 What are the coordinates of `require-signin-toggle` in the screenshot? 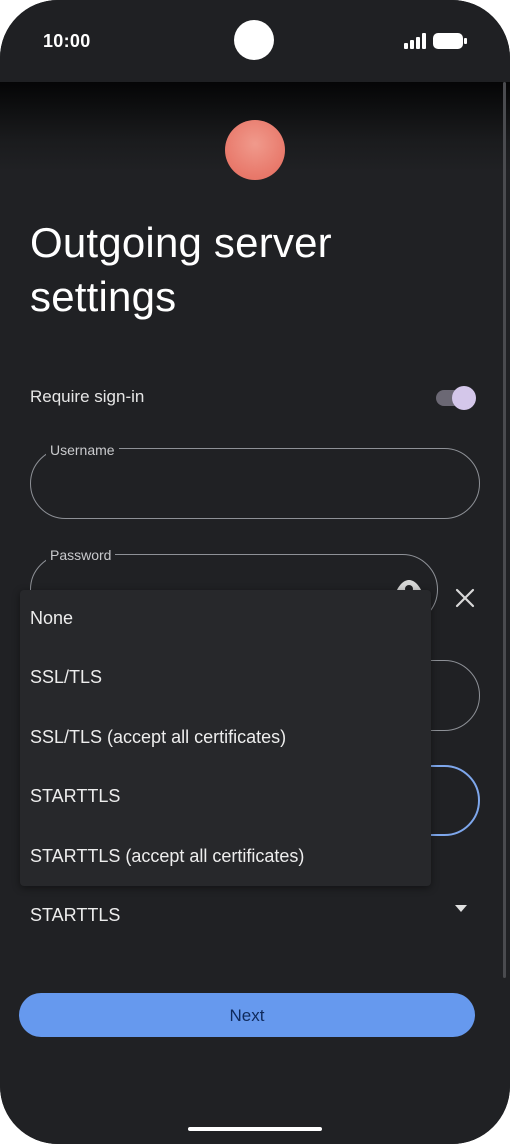 It's located at (456, 398).